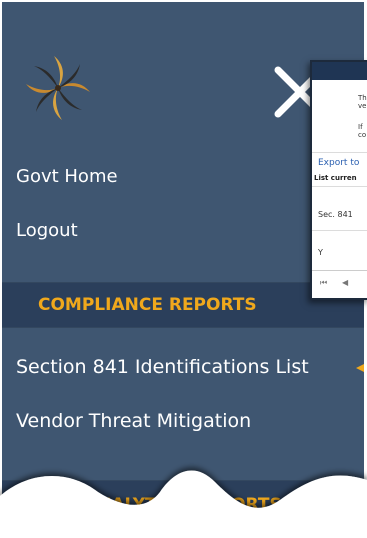 This screenshot has width=367, height=538. Describe the element at coordinates (339, 282) in the screenshot. I see `pager: ⏮ ◀` at that location.